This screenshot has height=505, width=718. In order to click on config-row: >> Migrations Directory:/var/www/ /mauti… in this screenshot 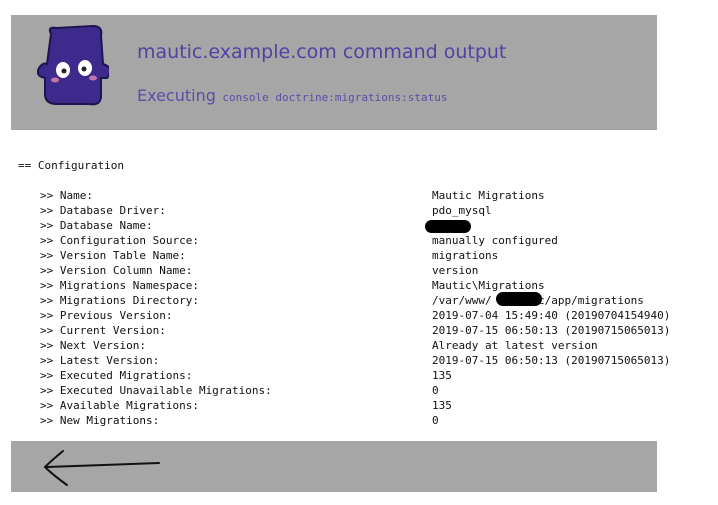, I will do `click(331, 300)`.